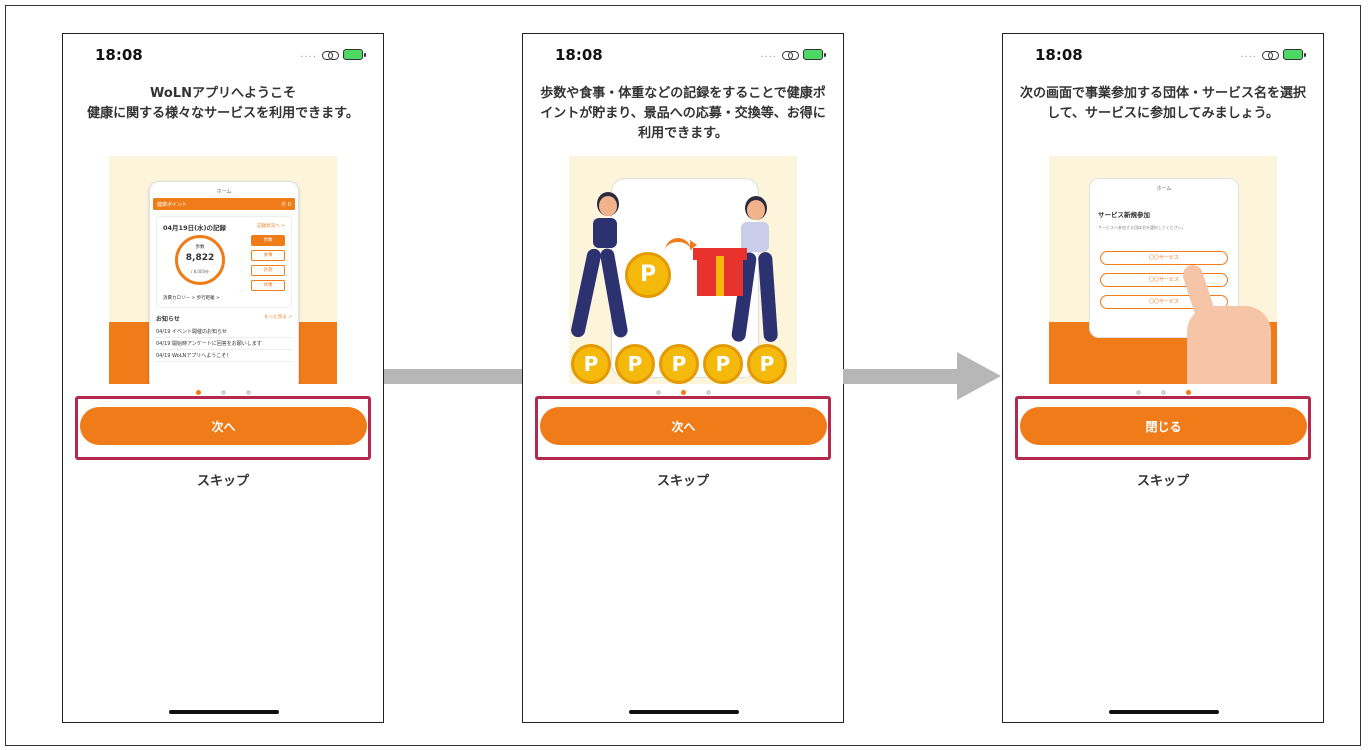 The width and height of the screenshot is (1369, 750). Describe the element at coordinates (224, 332) in the screenshot. I see `mock-news-row: 04/19 イベント開催のお知らせ` at that location.